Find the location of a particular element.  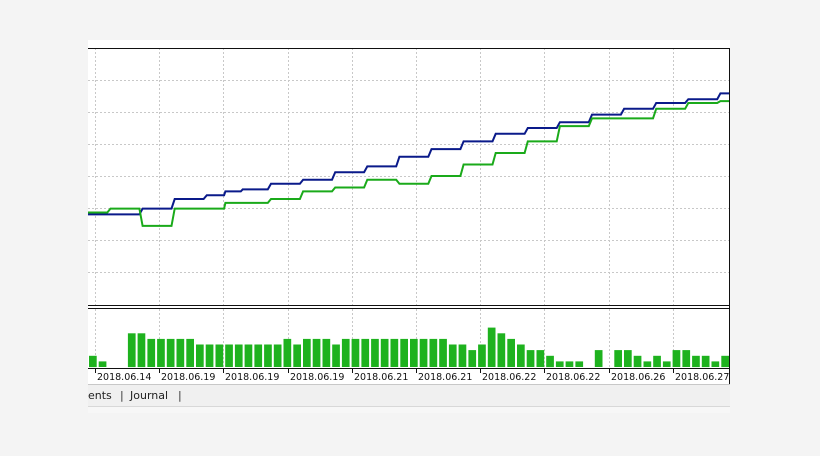

tab-results: ents is located at coordinates (100, 396).